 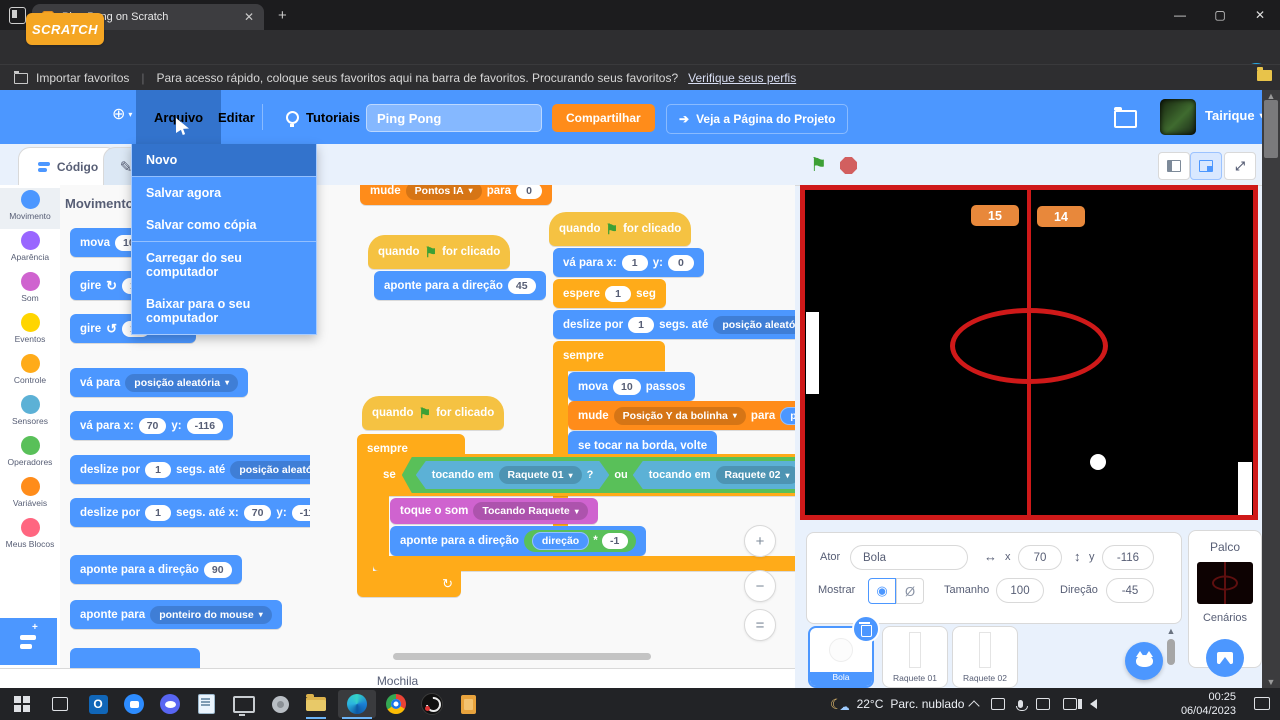 What do you see at coordinates (30, 249) in the screenshot?
I see `category-aparencia: Aparência` at bounding box center [30, 249].